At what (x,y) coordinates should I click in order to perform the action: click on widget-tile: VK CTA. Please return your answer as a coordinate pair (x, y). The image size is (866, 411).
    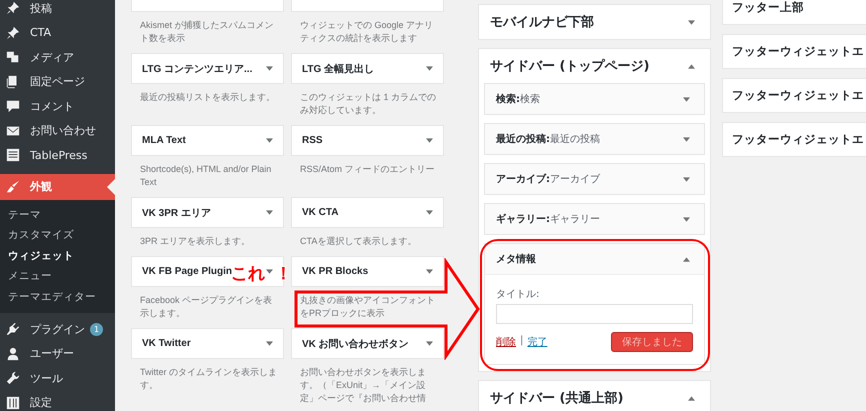
    Looking at the image, I should click on (367, 212).